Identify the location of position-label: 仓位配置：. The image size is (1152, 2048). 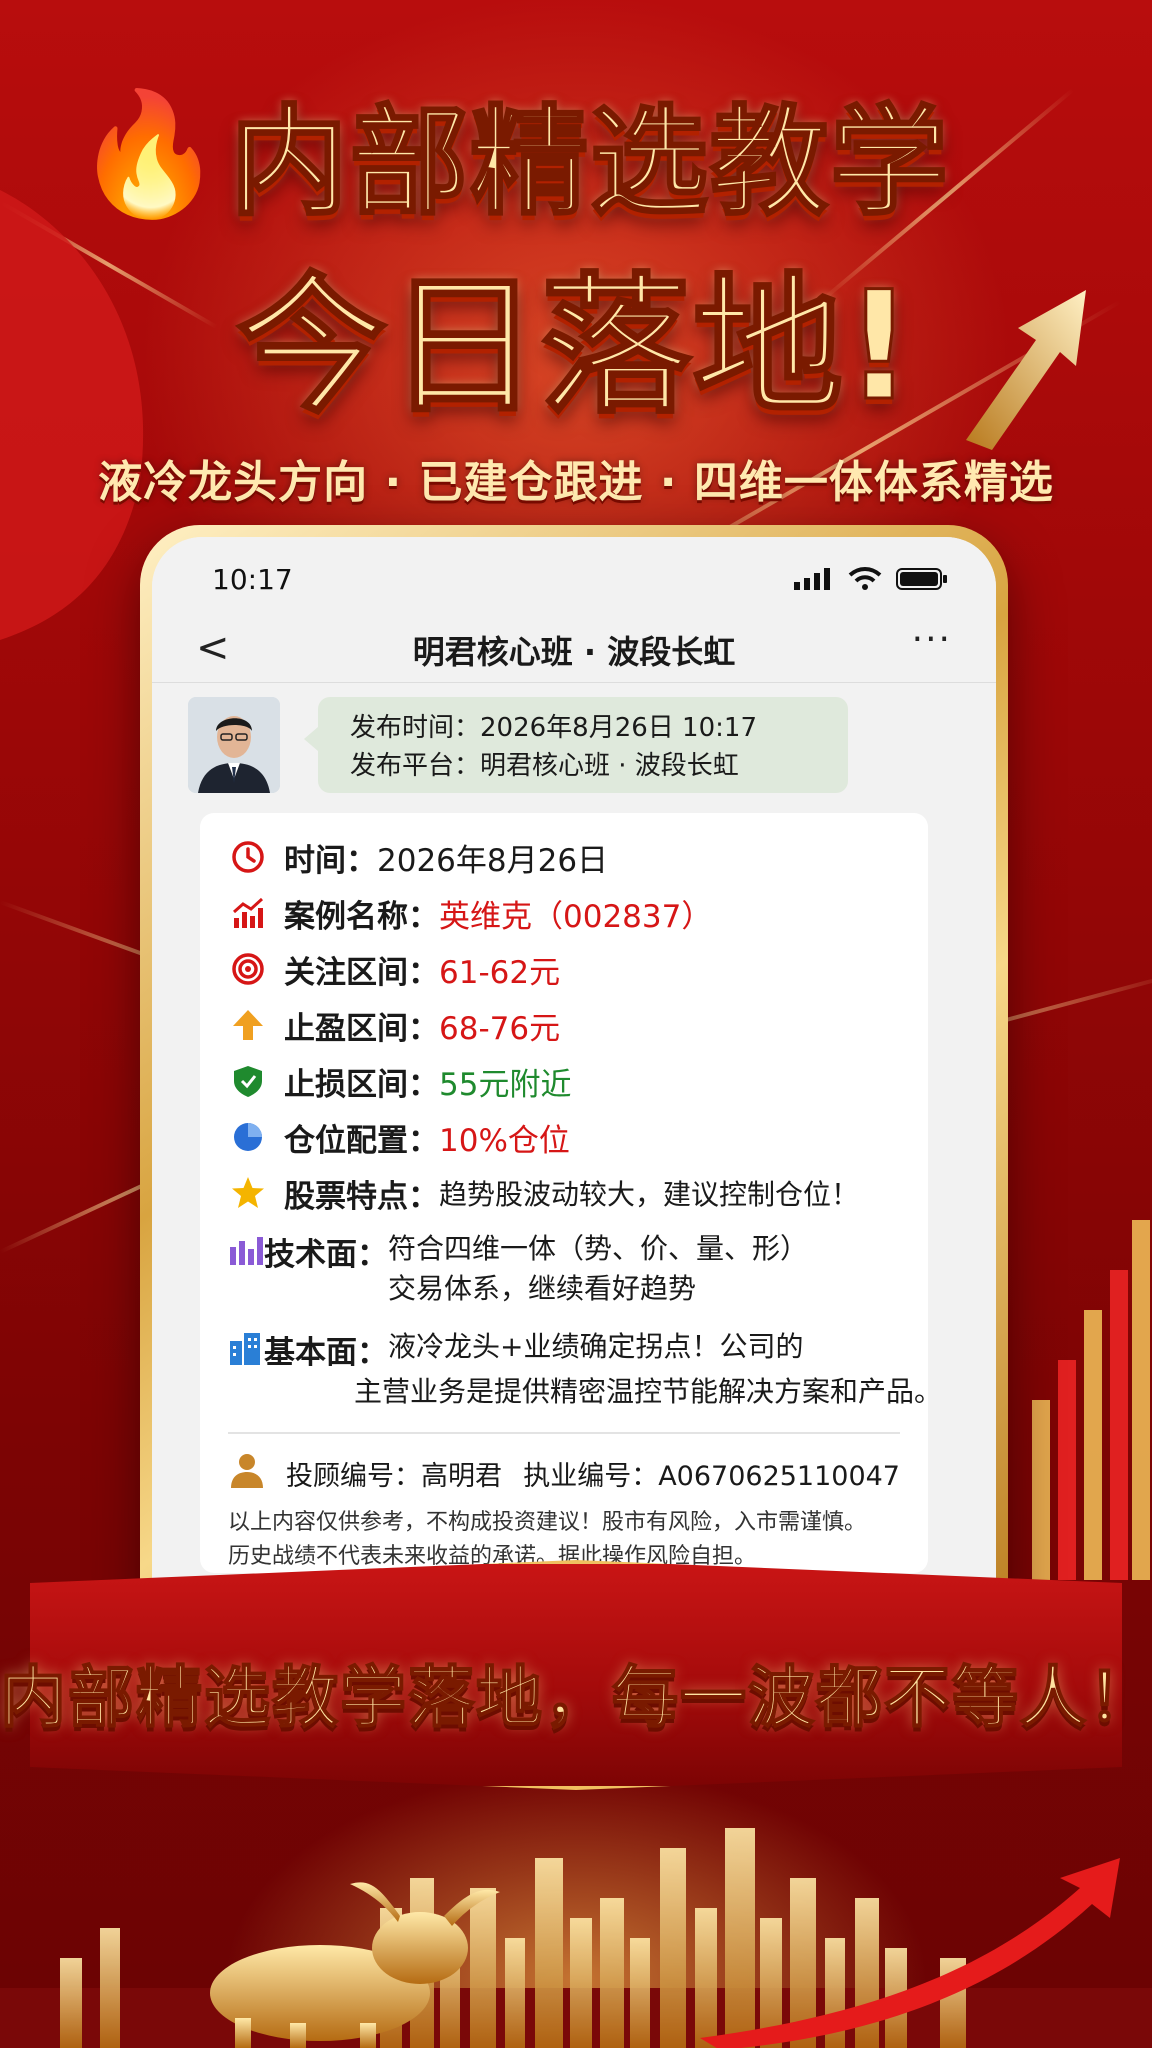
(361, 1140).